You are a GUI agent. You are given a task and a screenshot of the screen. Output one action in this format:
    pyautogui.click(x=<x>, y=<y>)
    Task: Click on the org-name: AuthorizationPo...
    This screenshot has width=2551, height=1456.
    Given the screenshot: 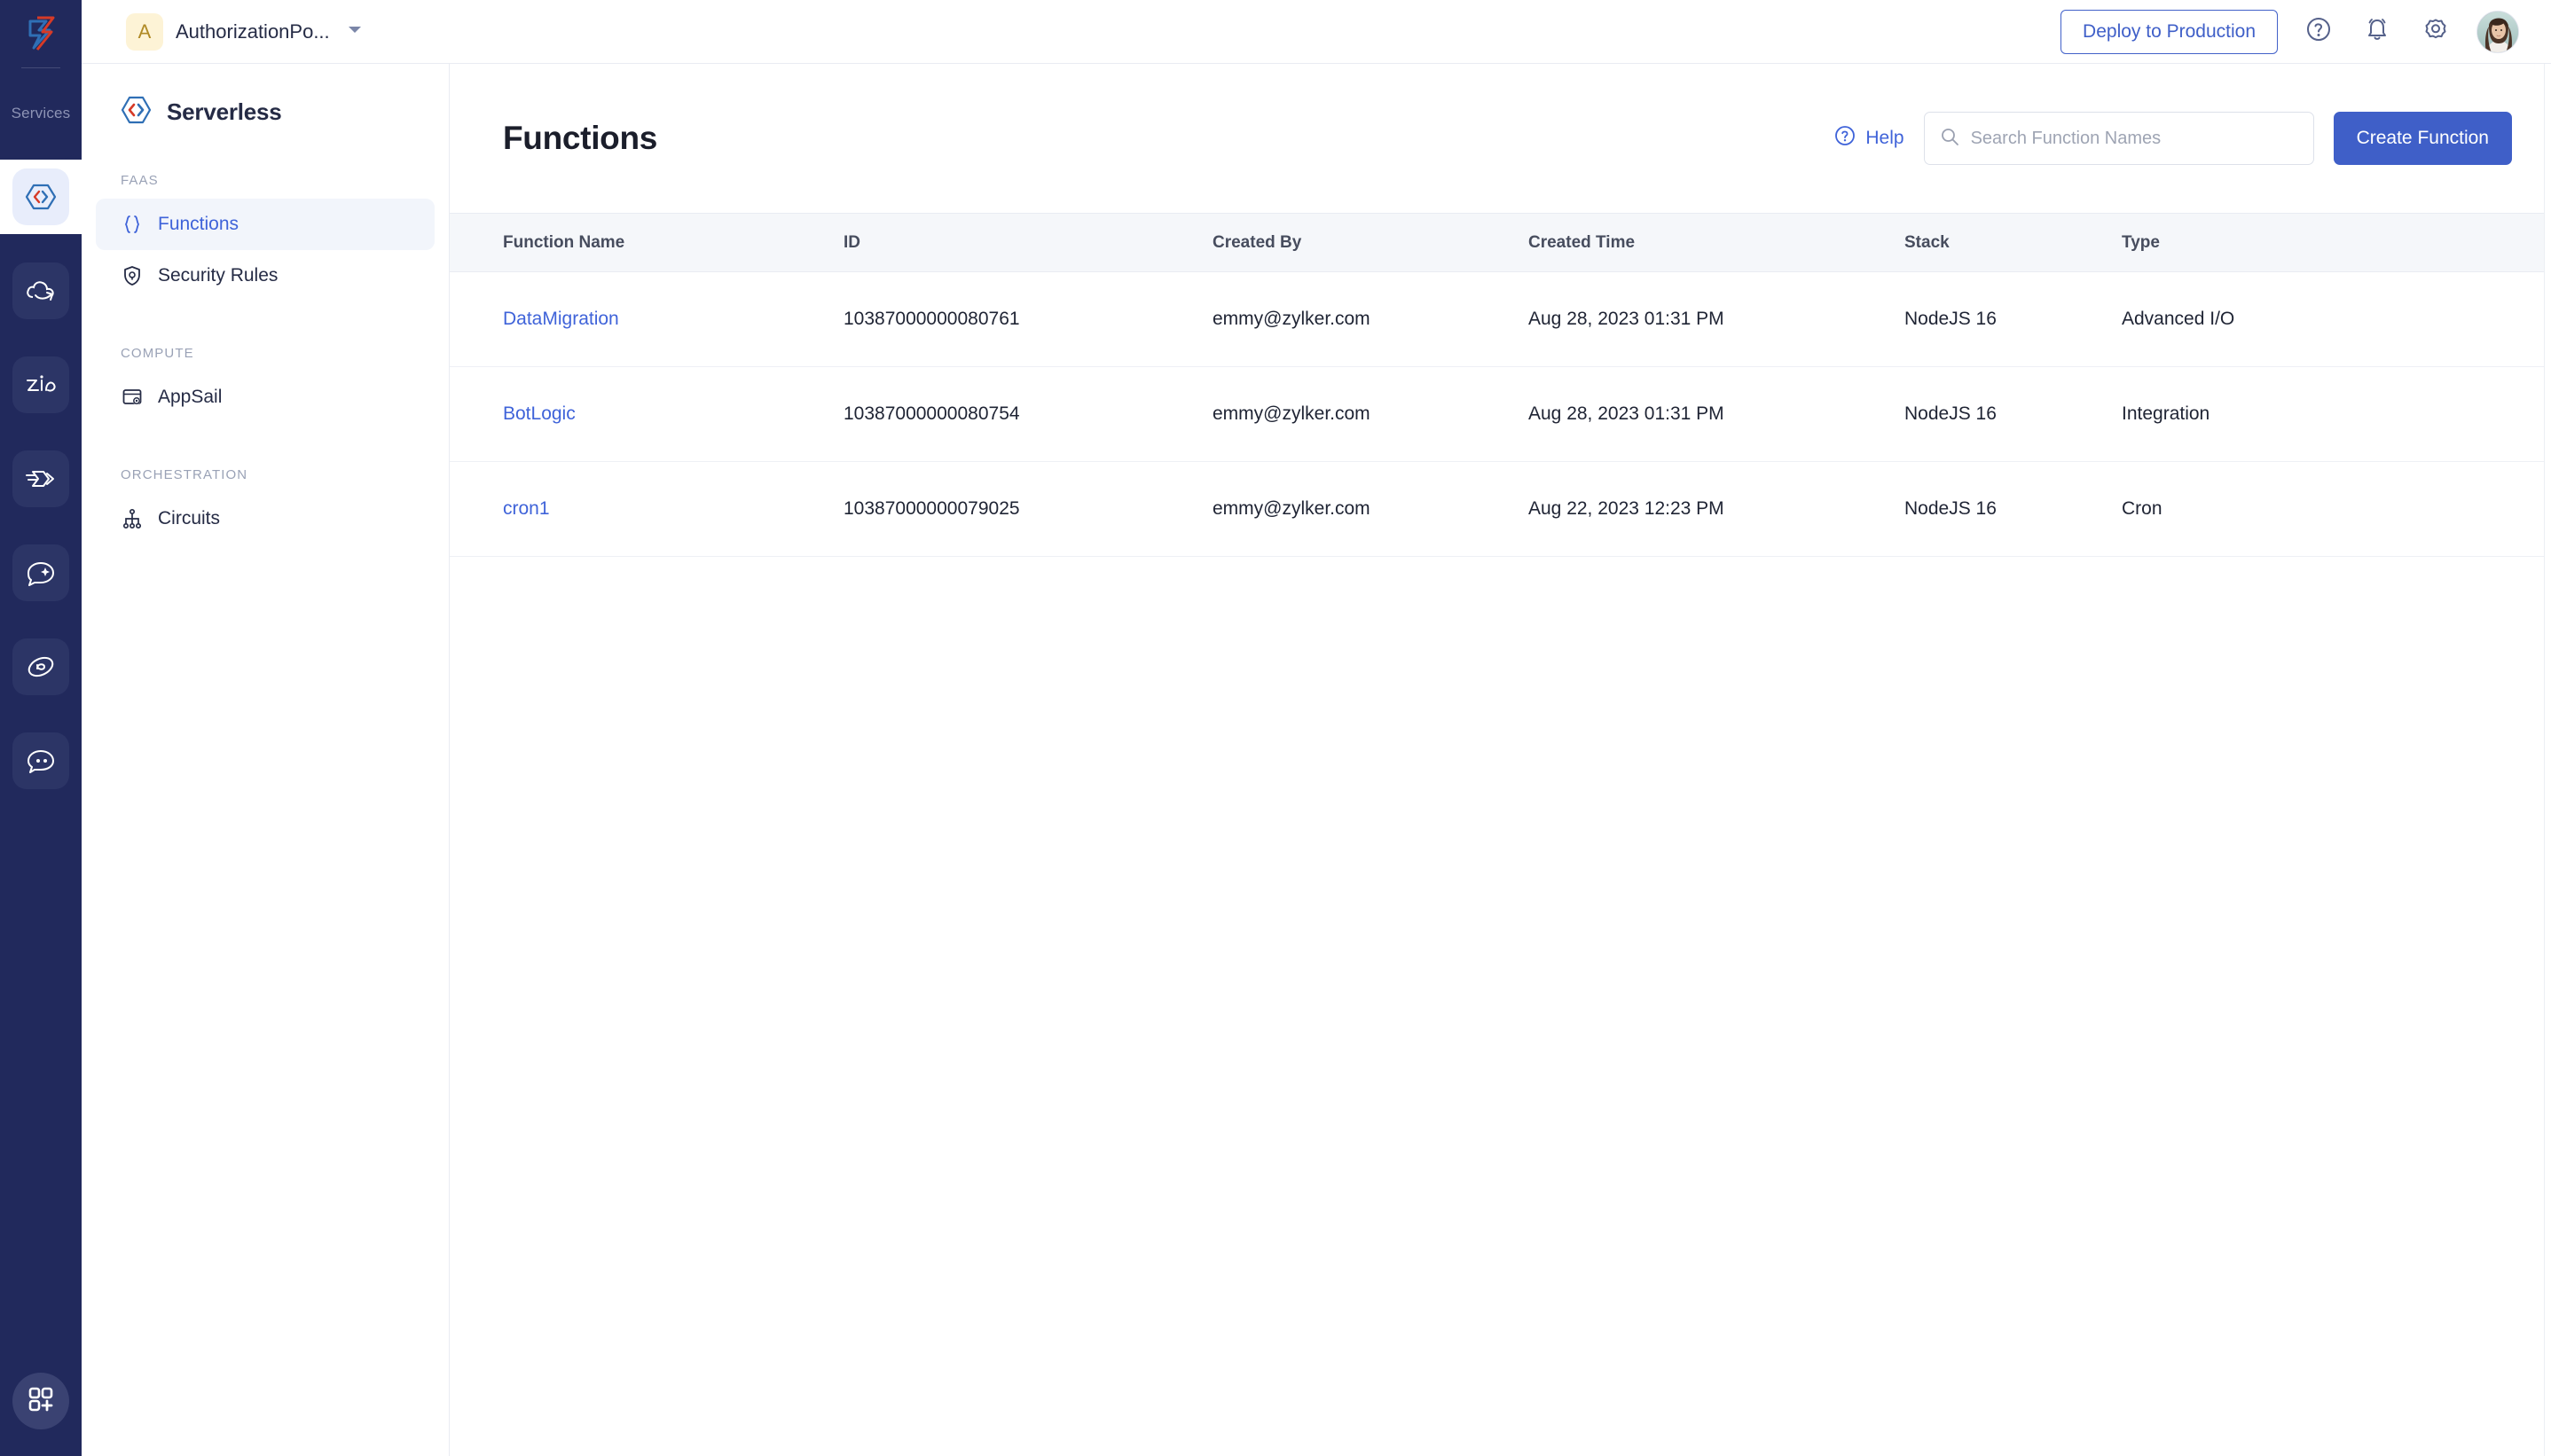 What is the action you would take?
    pyautogui.click(x=253, y=31)
    